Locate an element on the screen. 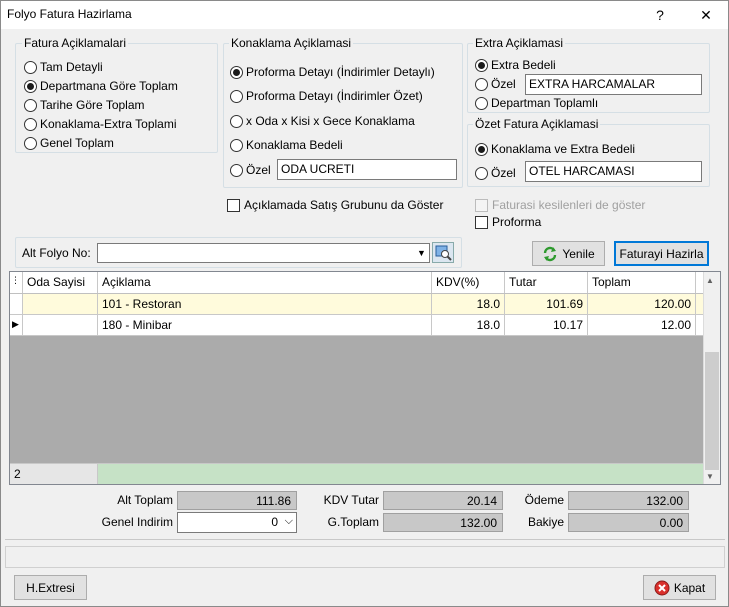 The width and height of the screenshot is (729, 607). extra-ozel-input: EXTRA HARCAMALAR is located at coordinates (613, 84).